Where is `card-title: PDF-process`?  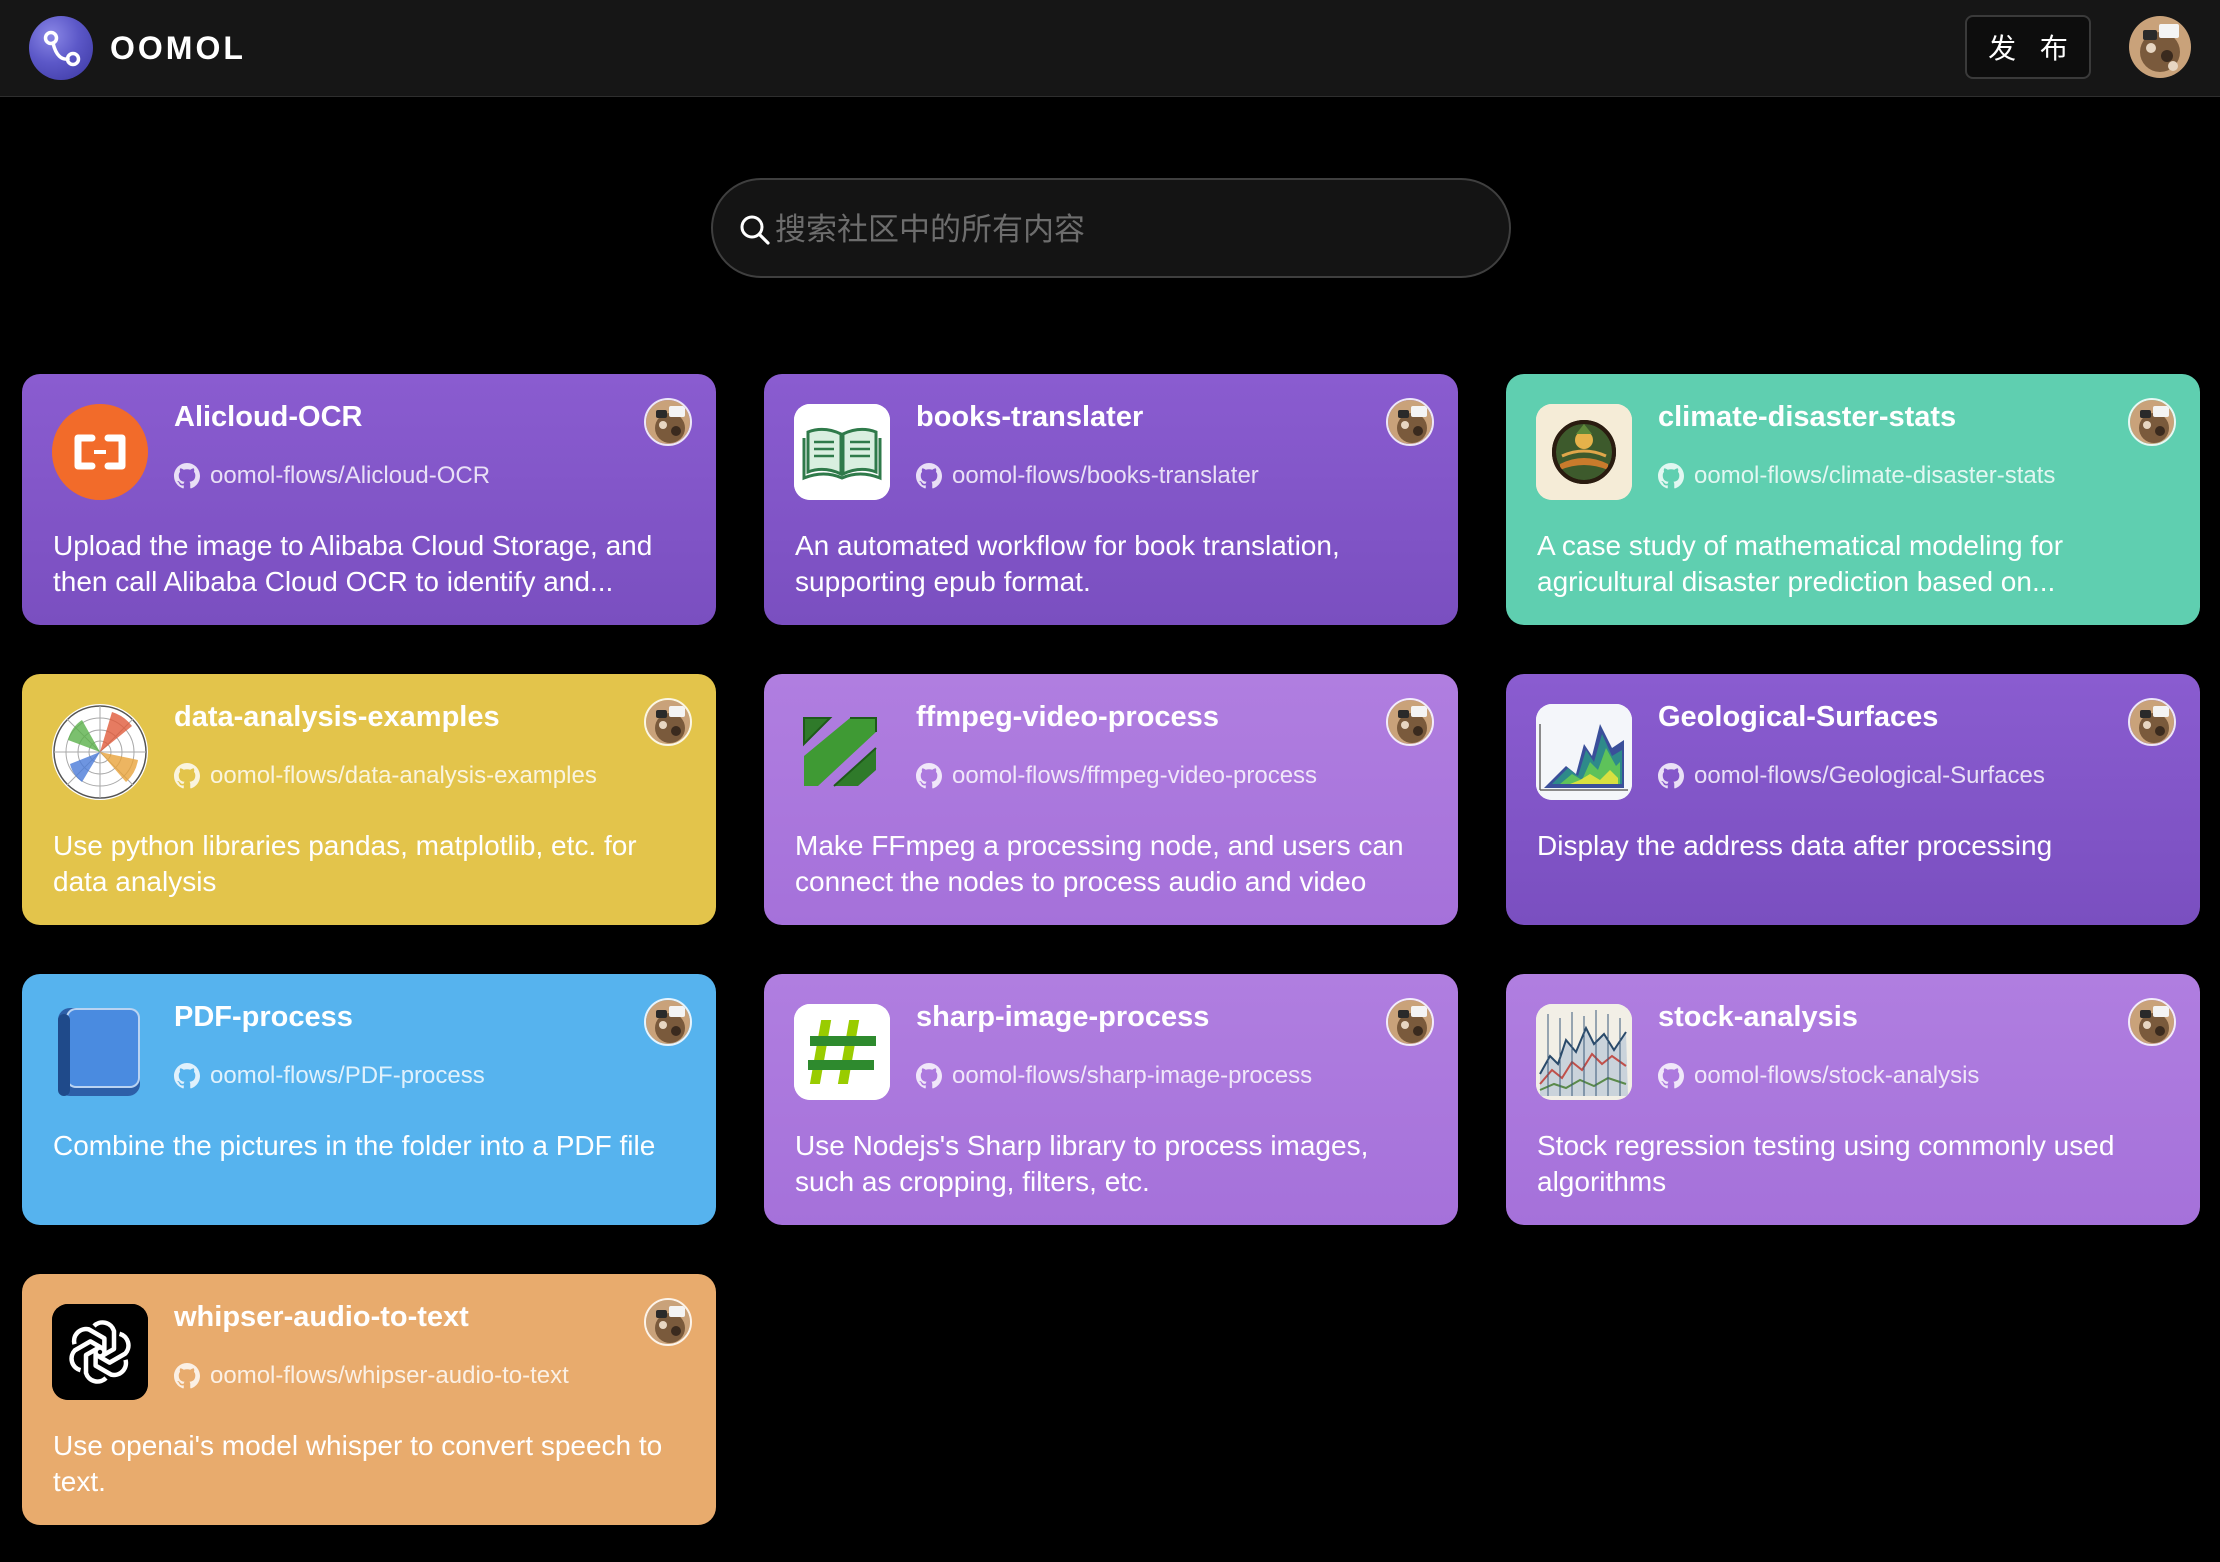 card-title: PDF-process is located at coordinates (263, 1017).